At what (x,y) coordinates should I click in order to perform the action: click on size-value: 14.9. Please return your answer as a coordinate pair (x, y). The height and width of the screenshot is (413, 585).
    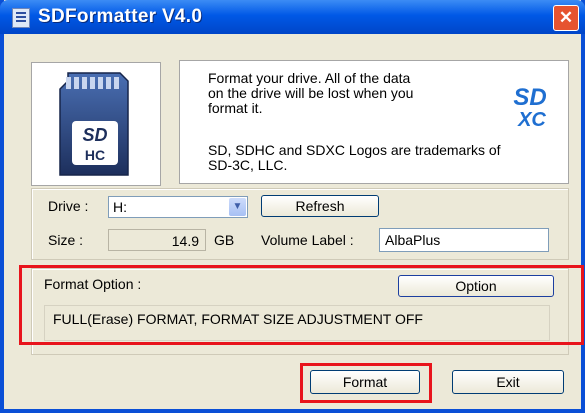
    Looking at the image, I should click on (157, 240).